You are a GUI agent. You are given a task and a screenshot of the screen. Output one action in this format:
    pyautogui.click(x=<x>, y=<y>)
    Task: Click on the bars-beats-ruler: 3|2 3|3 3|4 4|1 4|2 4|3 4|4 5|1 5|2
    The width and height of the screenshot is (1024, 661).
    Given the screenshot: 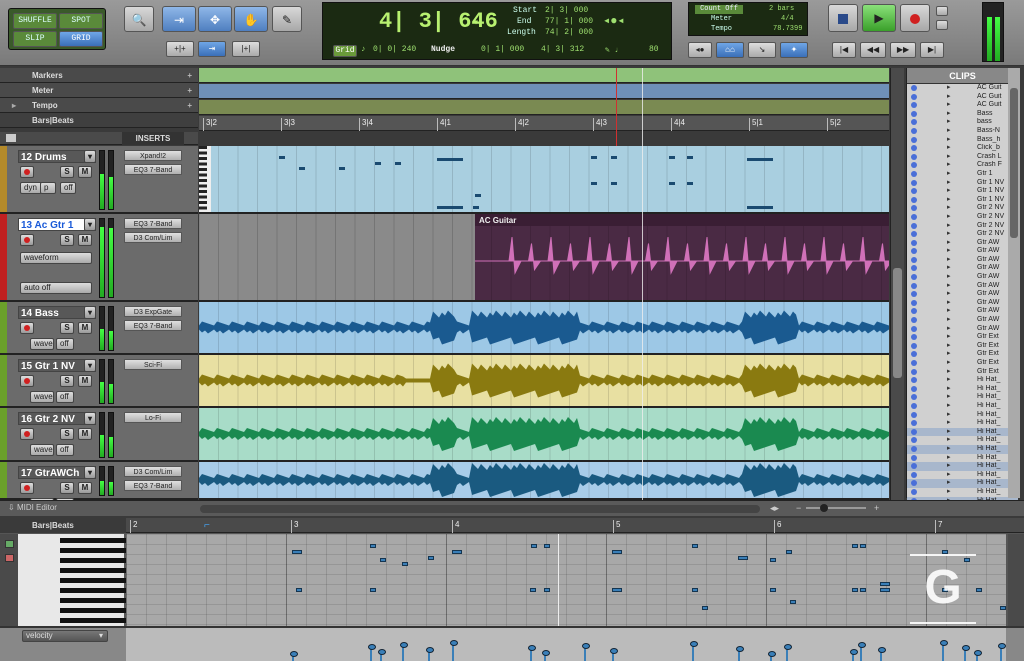 What is the action you would take?
    pyautogui.click(x=544, y=123)
    